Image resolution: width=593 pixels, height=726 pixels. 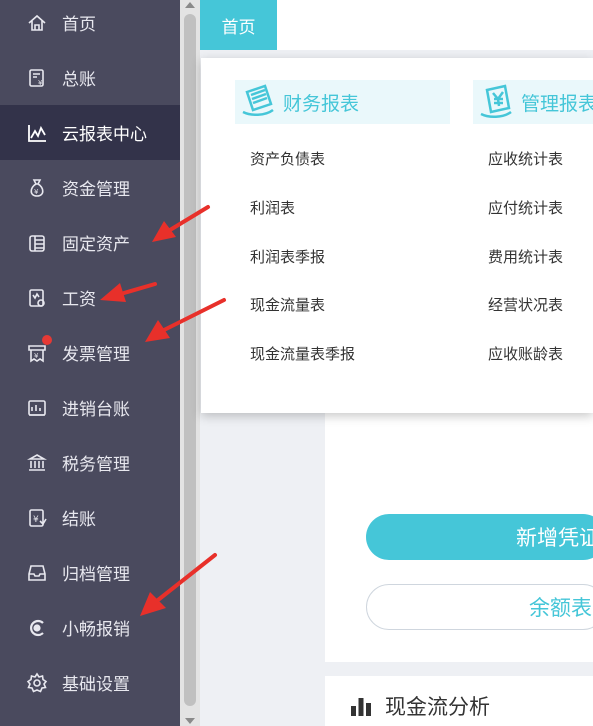 I want to click on sidebar-item-settings: 基础设置, so click(x=90, y=682).